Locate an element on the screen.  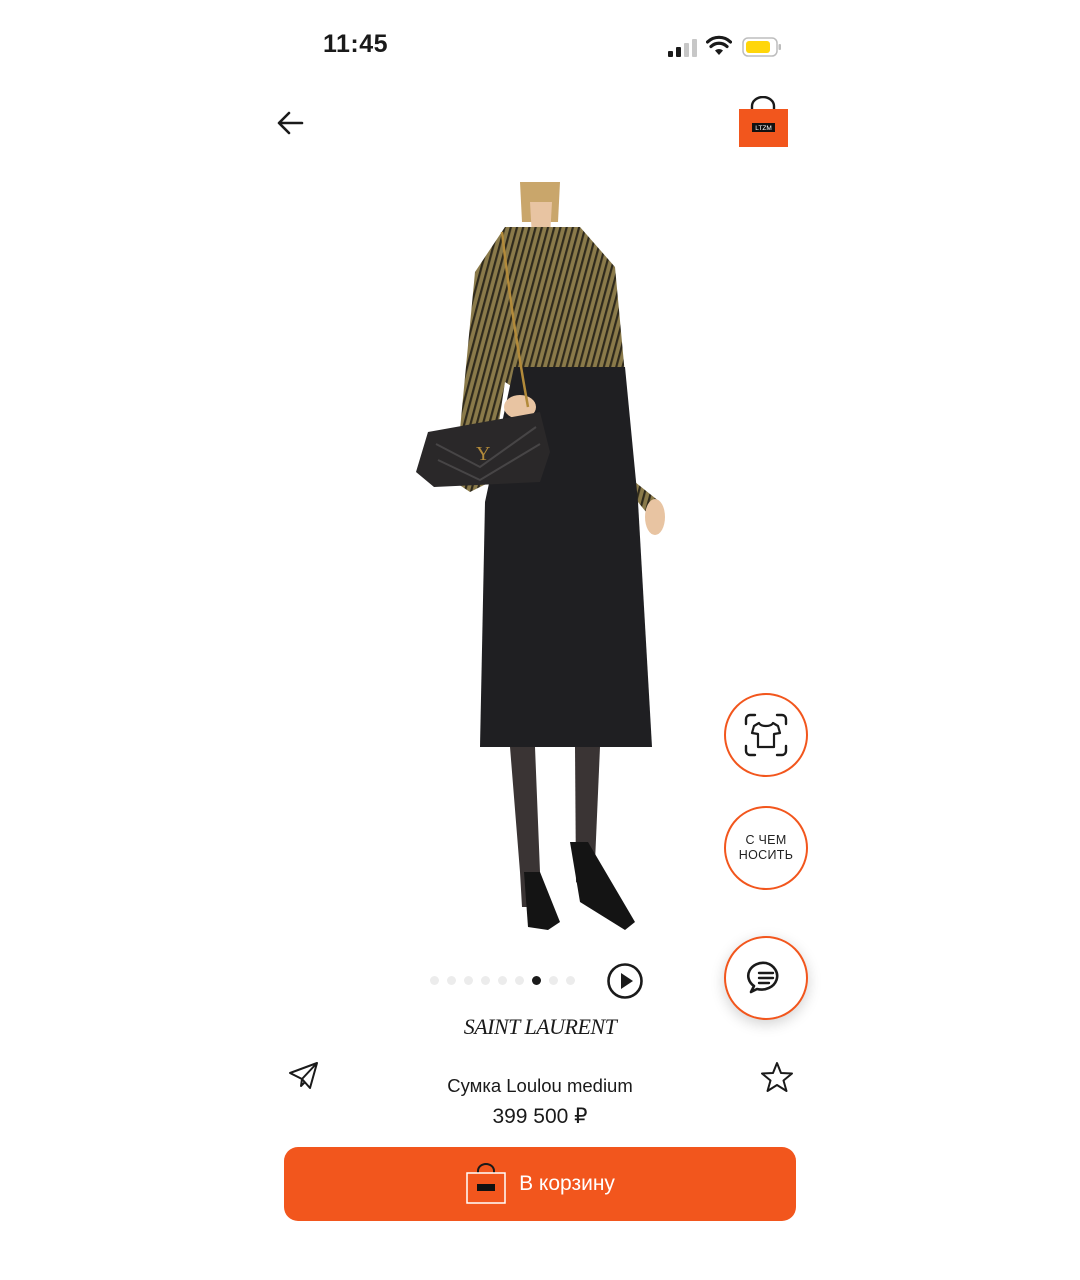
gallery-dot-active is located at coordinates (536, 980).